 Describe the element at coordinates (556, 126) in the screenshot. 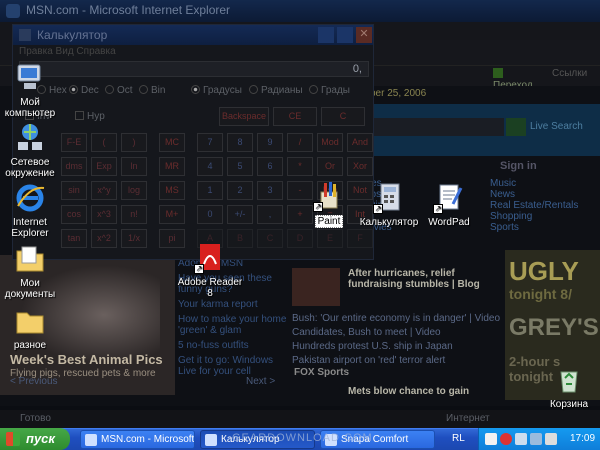

I see `live-search-link: Live Search` at that location.